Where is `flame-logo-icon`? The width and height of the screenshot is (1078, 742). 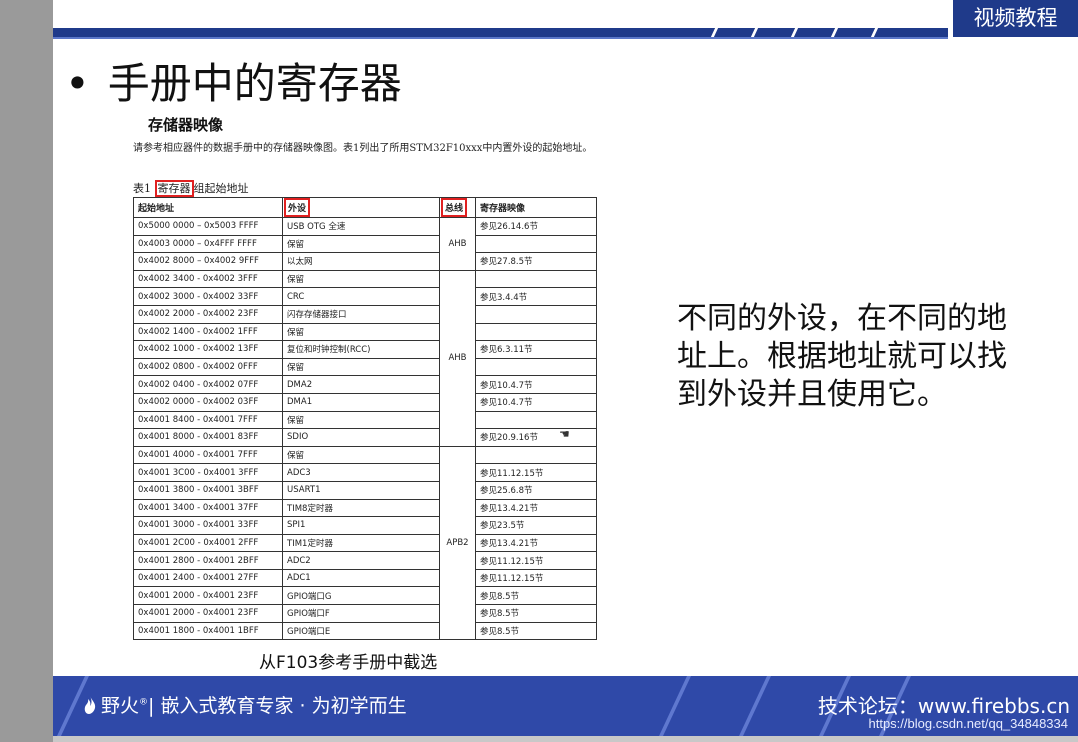 flame-logo-icon is located at coordinates (90, 705).